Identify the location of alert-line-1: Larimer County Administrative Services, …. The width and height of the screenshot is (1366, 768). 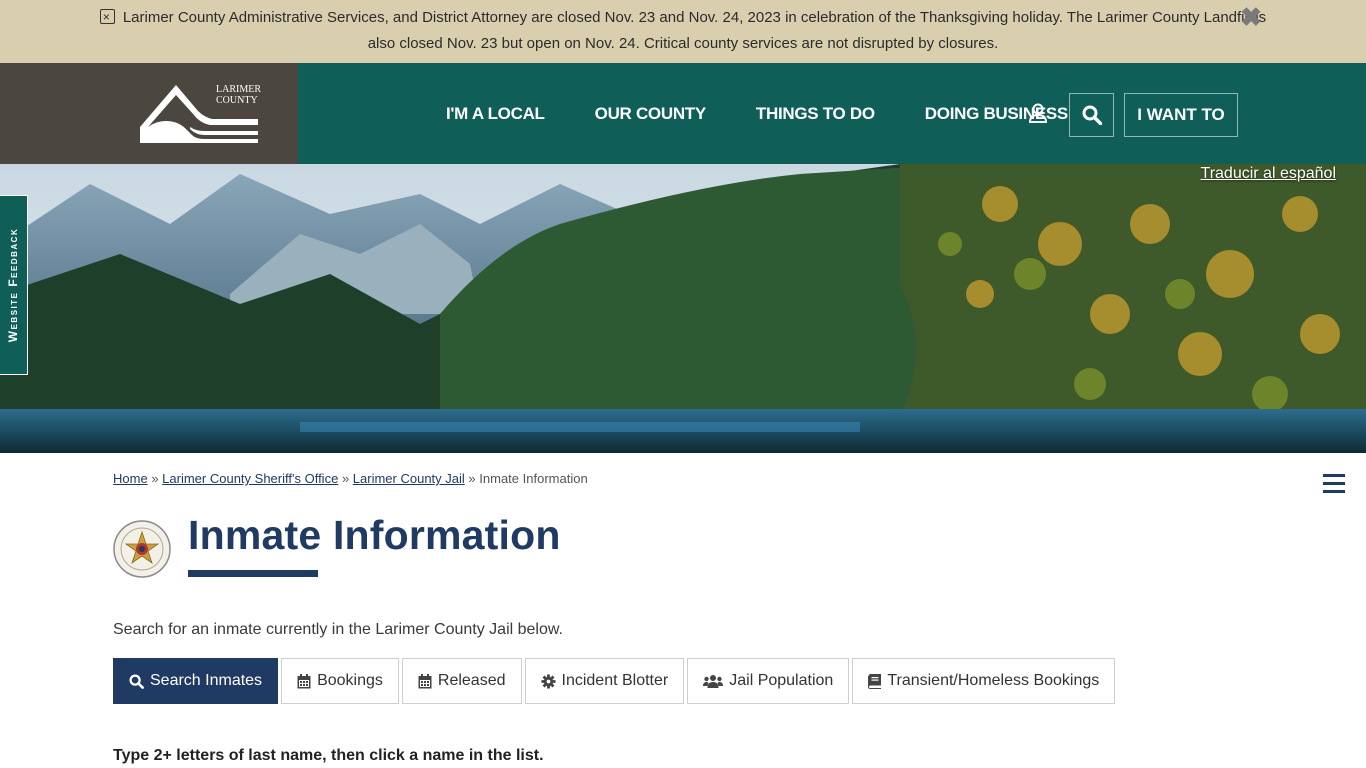
(683, 17).